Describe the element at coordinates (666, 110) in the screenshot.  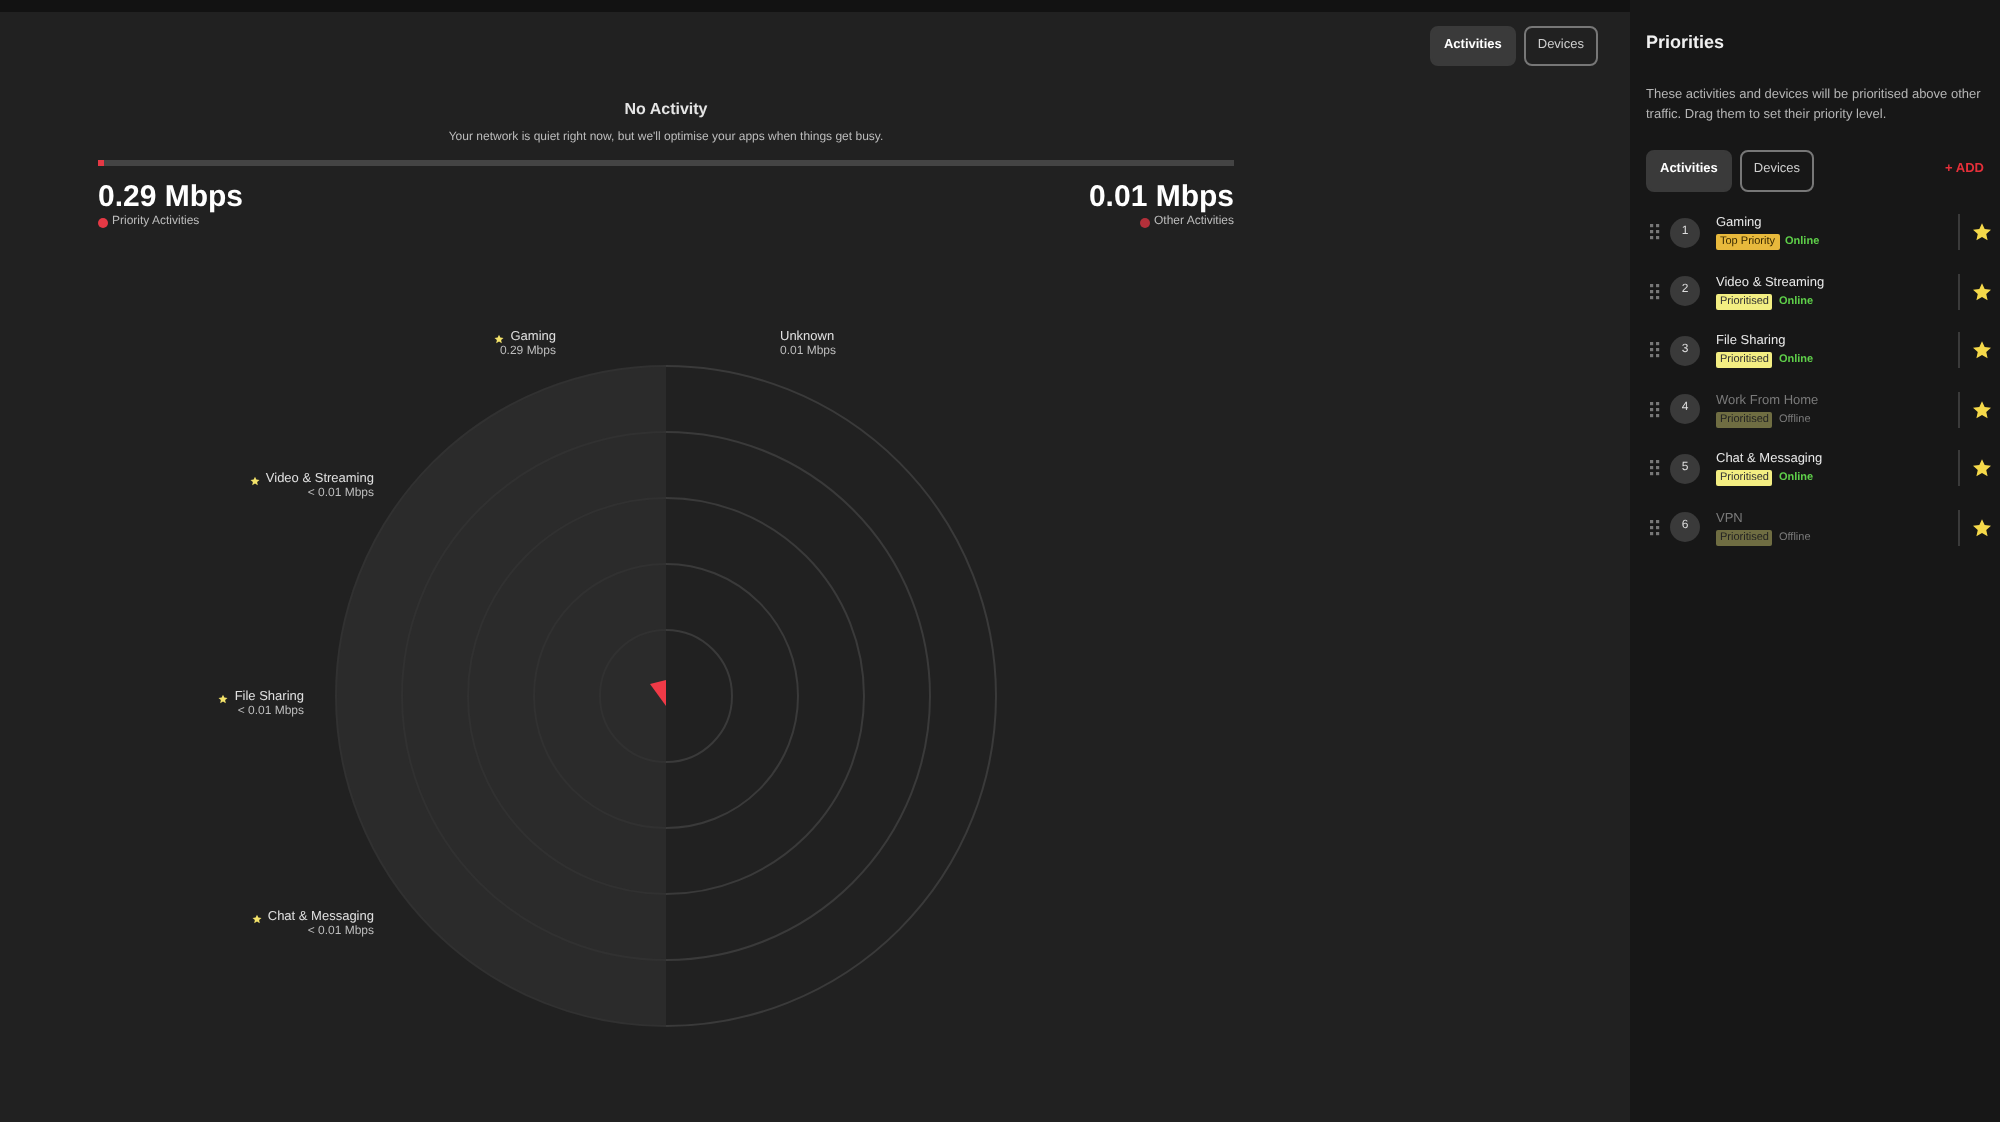
I see `status-title: No Activity` at that location.